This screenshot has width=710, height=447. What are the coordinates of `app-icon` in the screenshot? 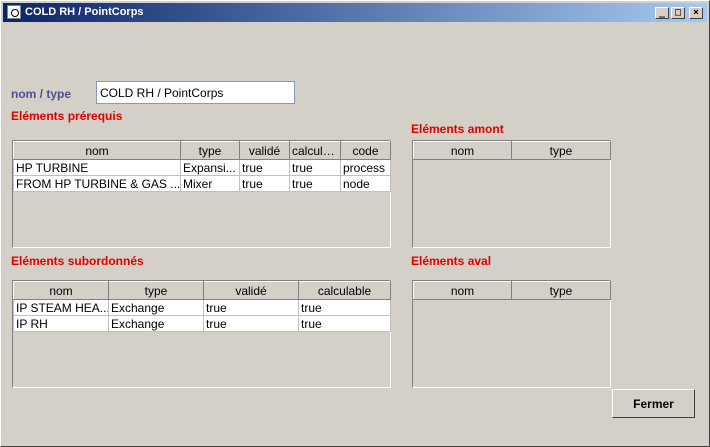 It's located at (14, 12).